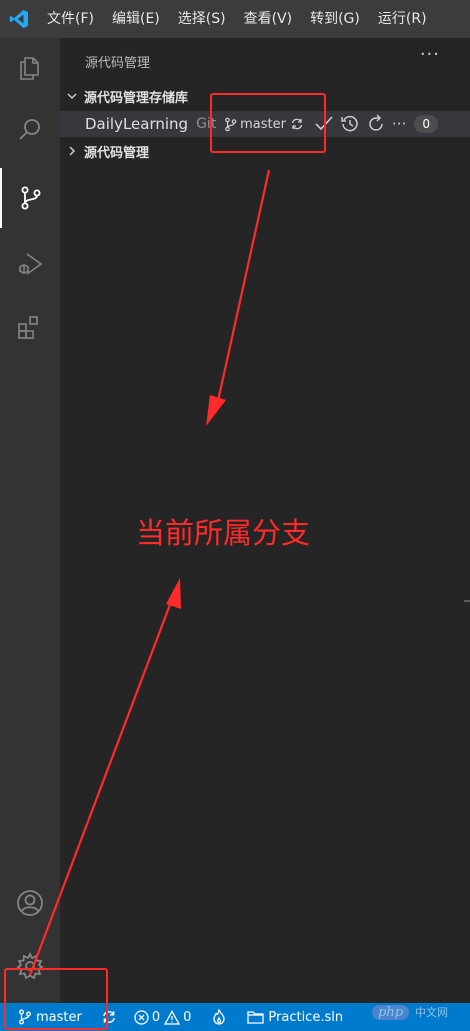 Image resolution: width=470 pixels, height=1031 pixels. I want to click on repositories-section-header: 源代码管理存储库, so click(126, 96).